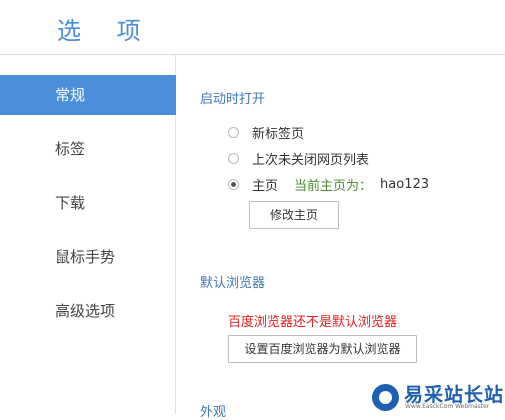 This screenshot has width=505, height=420. What do you see at coordinates (70, 149) in the screenshot?
I see `sidebar-item-label: 标签` at bounding box center [70, 149].